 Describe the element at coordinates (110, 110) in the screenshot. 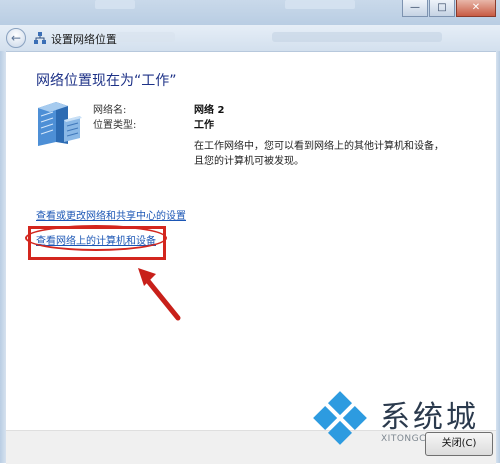

I see `network-name-label: 网络名:` at that location.